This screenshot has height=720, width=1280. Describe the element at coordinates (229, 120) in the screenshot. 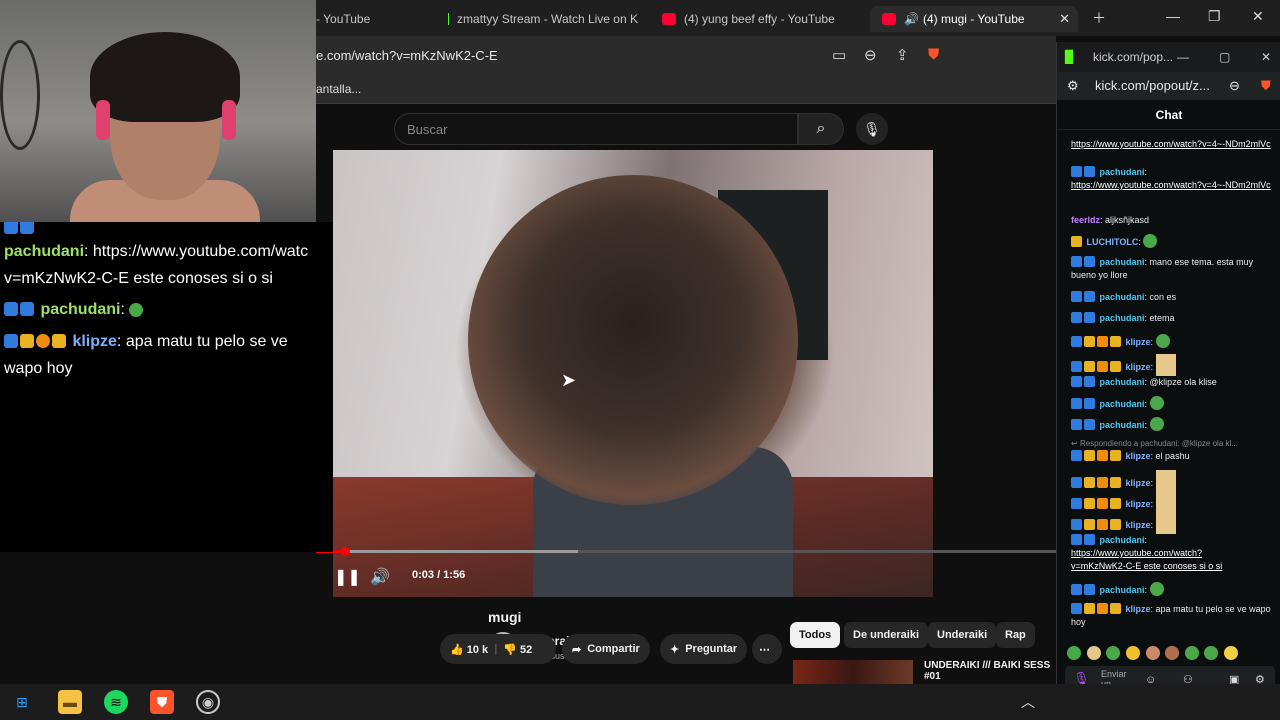

I see `headset-icon` at that location.